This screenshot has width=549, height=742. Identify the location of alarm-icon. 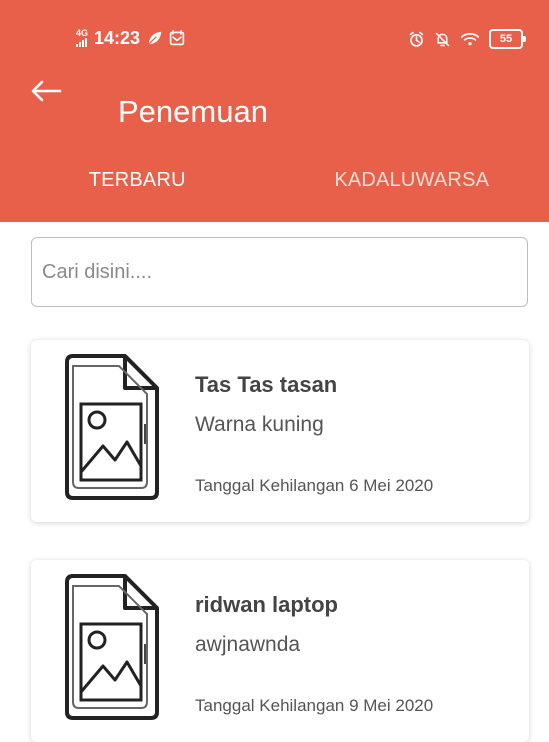
(416, 39).